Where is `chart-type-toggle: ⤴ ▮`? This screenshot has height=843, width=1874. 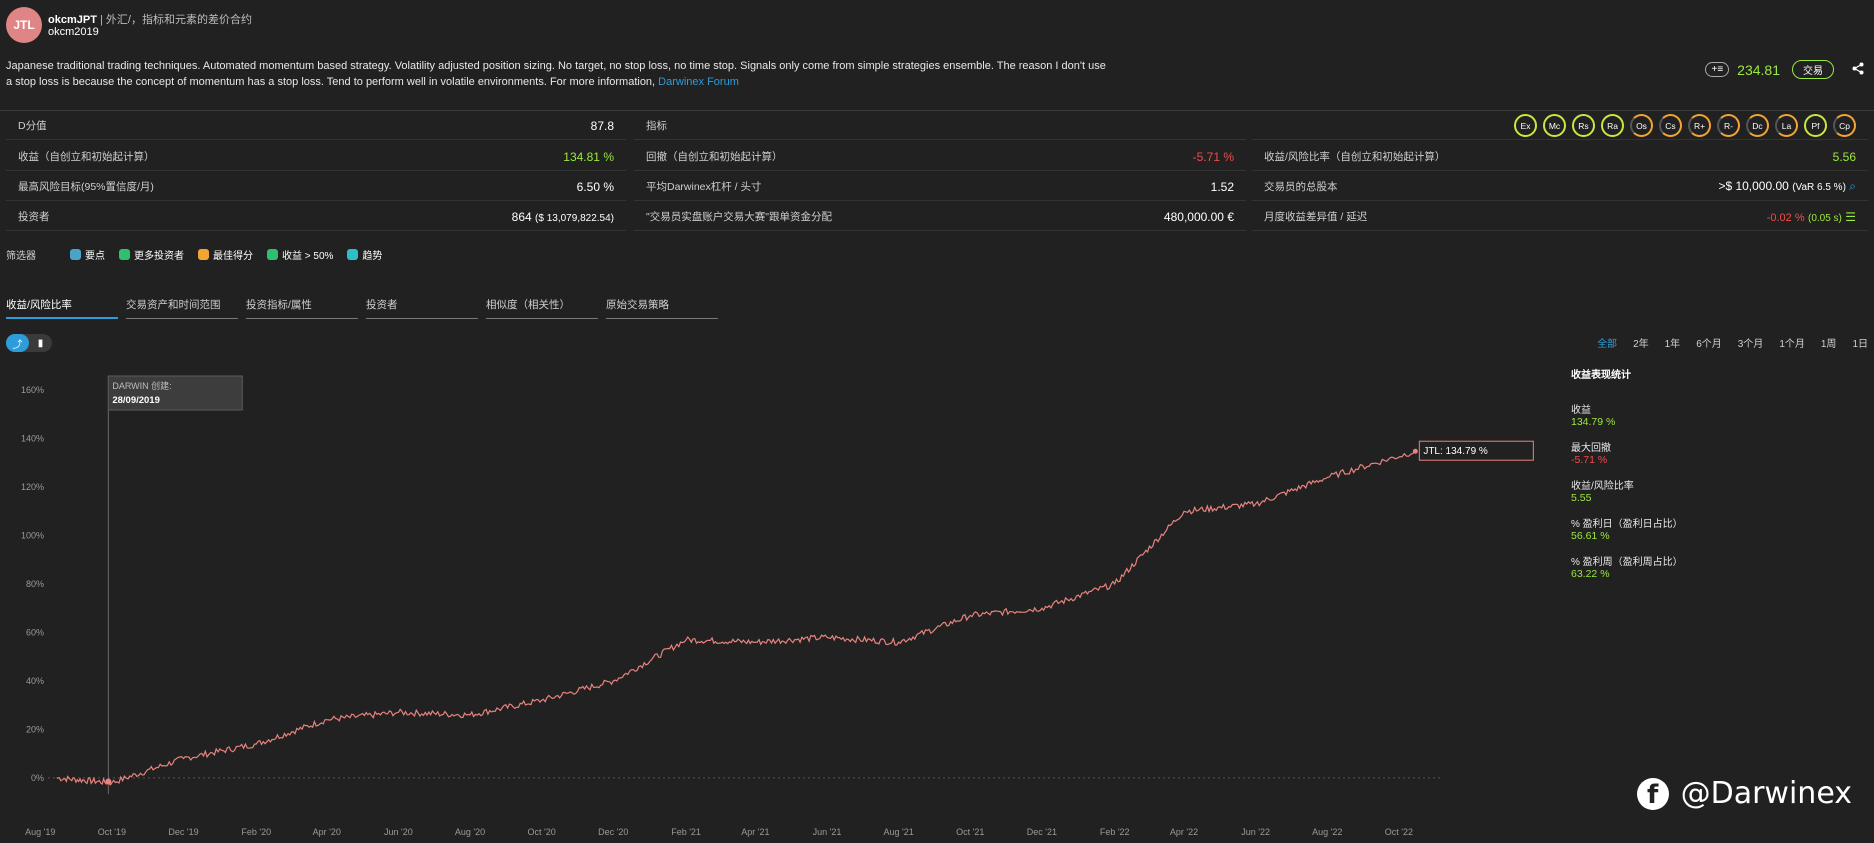
chart-type-toggle: ⤴ ▮ is located at coordinates (29, 343).